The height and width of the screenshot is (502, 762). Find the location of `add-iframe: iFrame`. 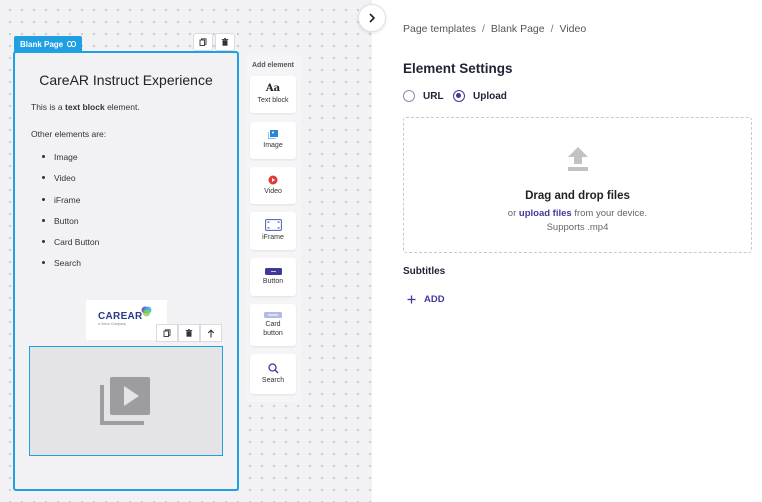

add-iframe: iFrame is located at coordinates (273, 231).